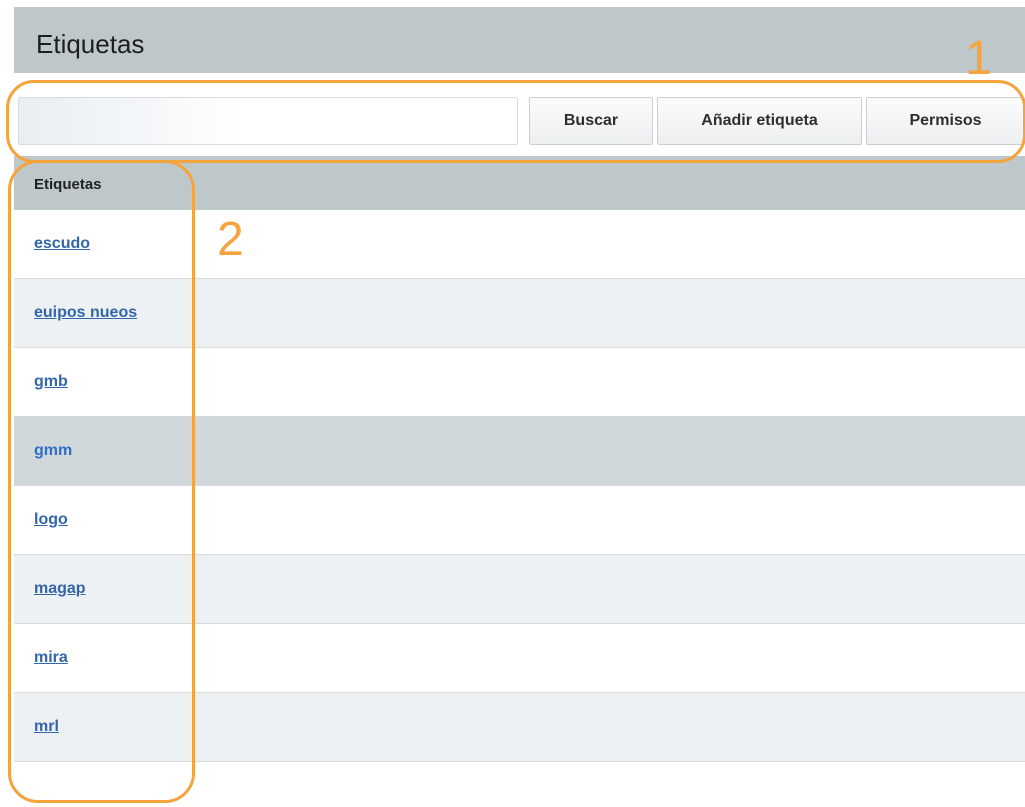 Image resolution: width=1025 pixels, height=807 pixels. I want to click on annotation-callout-toolbar, so click(515, 121).